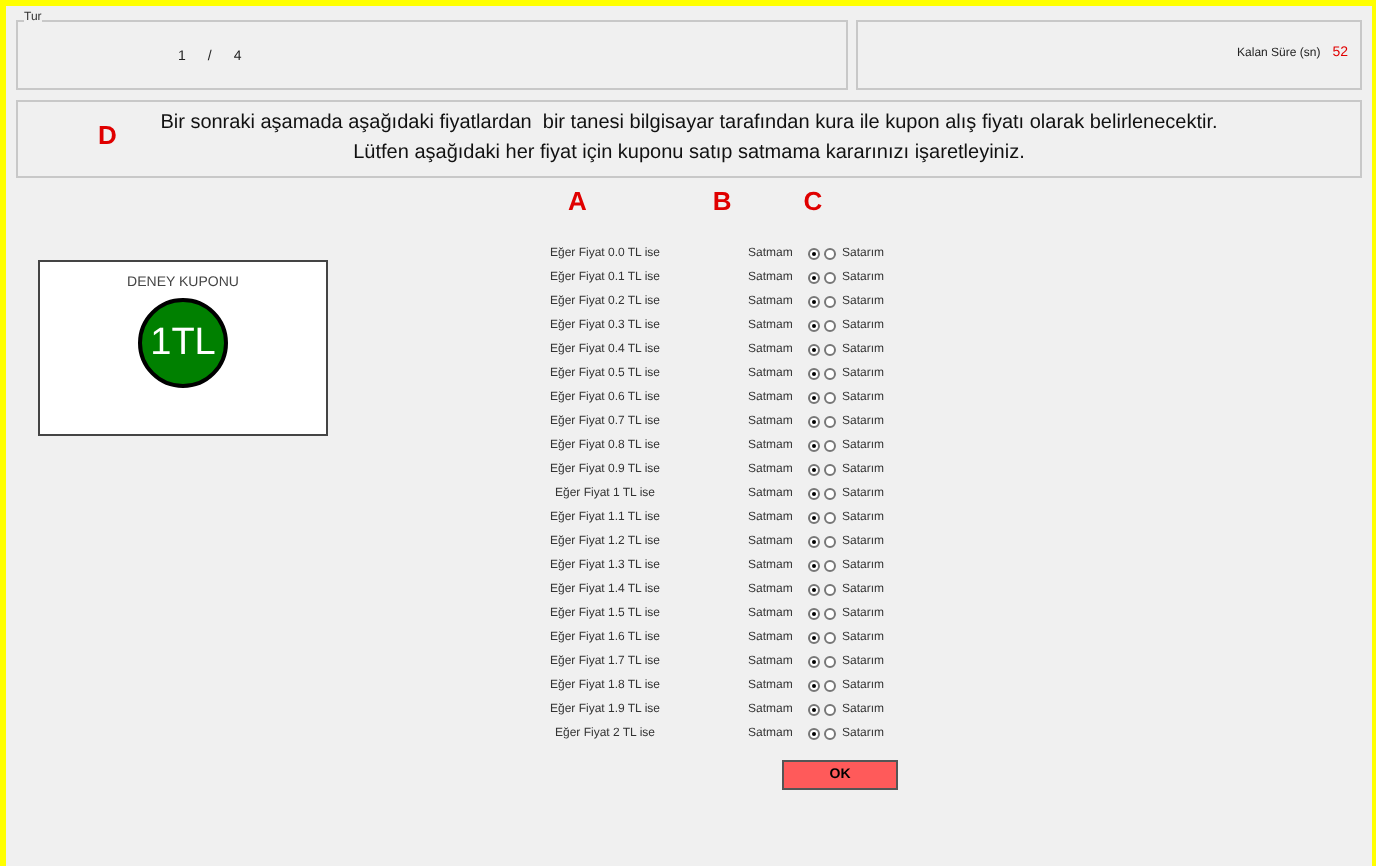 This screenshot has width=1376, height=866. I want to click on instruction-text: Bir sonraki aşamada aşağıdaki fiyatlardan bir tanesi bilgisayar tarafından kura ile kupon alış fiyatı olarak belirlenecektir., so click(689, 124).